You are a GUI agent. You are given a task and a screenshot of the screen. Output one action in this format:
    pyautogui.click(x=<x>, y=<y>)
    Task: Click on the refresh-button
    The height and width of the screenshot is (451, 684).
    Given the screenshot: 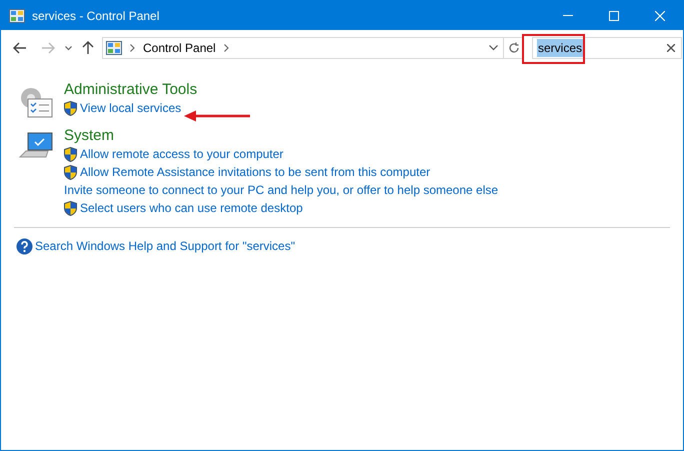 What is the action you would take?
    pyautogui.click(x=514, y=48)
    